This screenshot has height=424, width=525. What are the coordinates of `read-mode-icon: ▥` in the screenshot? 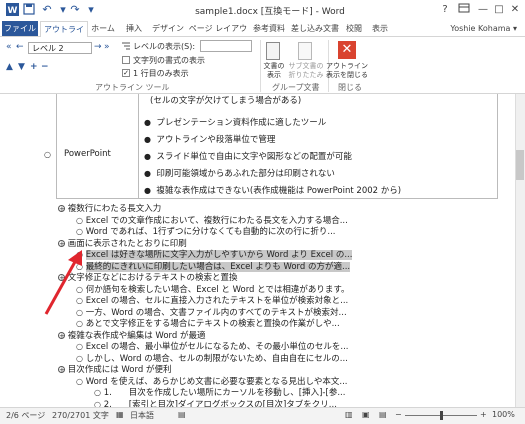 It's located at (349, 414).